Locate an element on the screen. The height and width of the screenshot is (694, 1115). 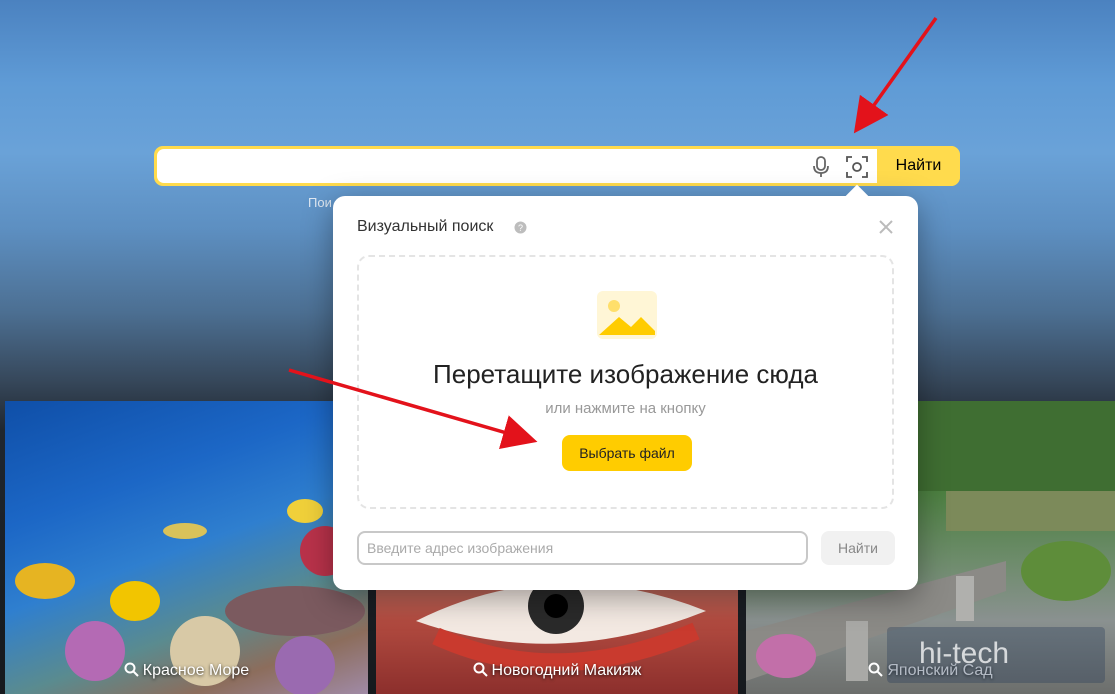
hi-tech-watermark: hi-tech is located at coordinates (996, 655).